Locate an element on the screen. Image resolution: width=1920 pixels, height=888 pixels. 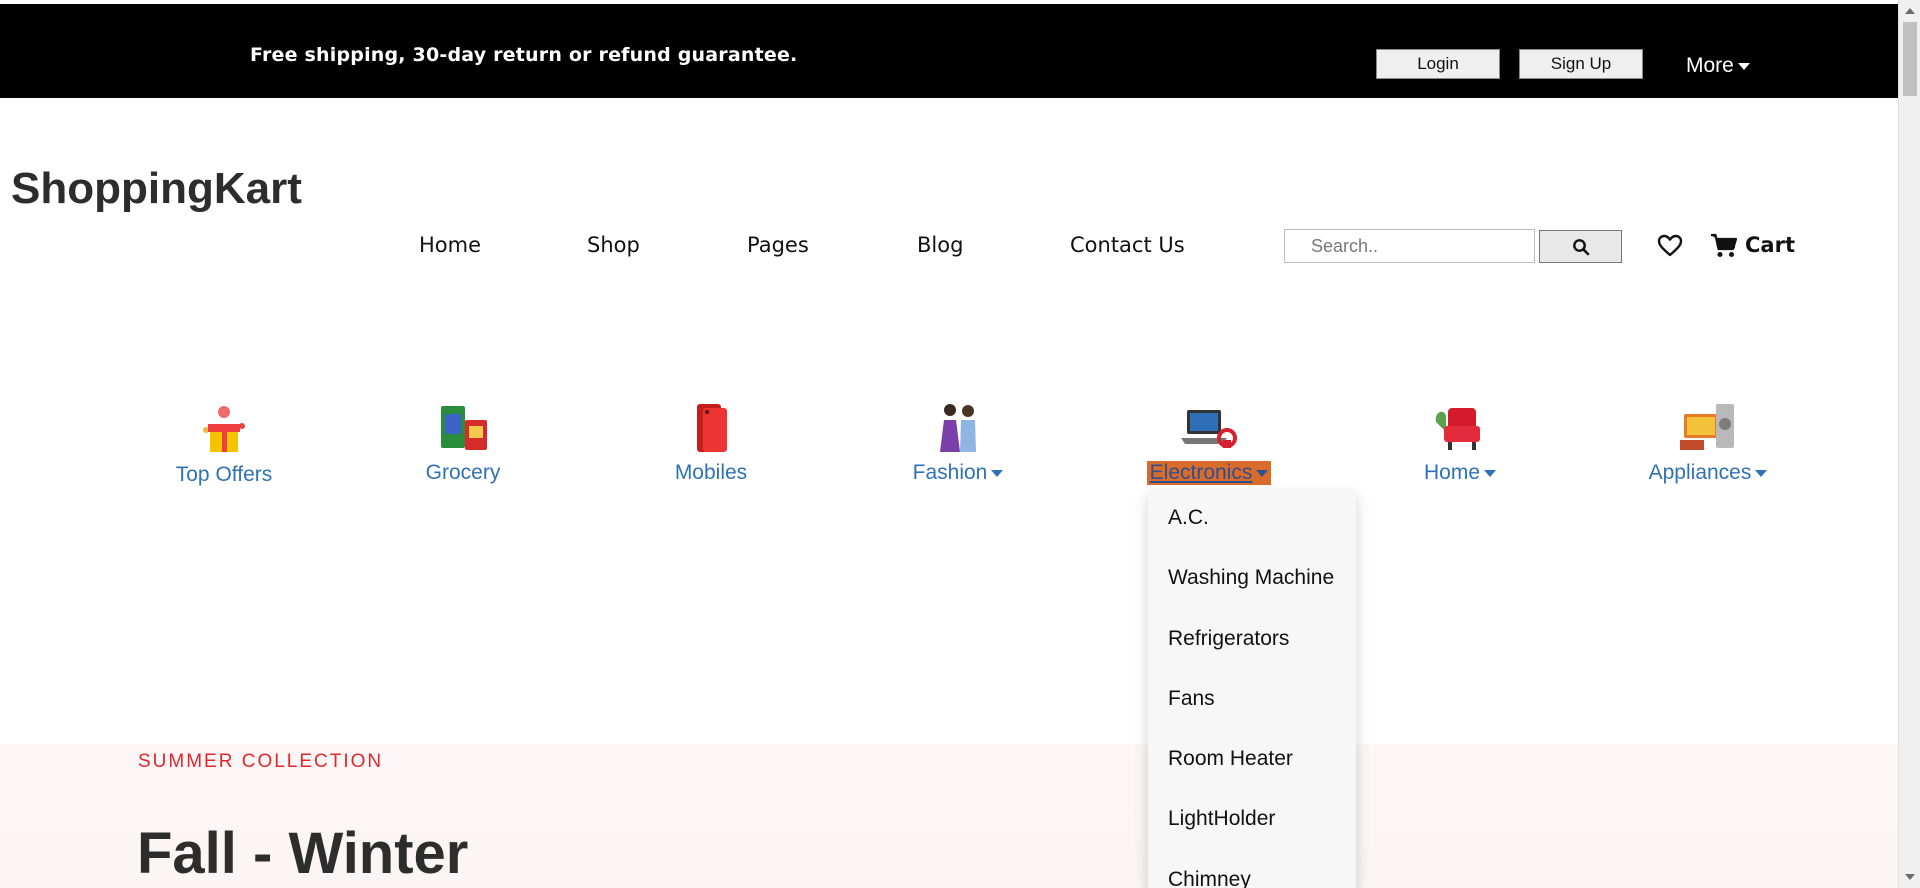
dropdown-item-refrigerators: Refrigerators is located at coordinates (1252, 657).